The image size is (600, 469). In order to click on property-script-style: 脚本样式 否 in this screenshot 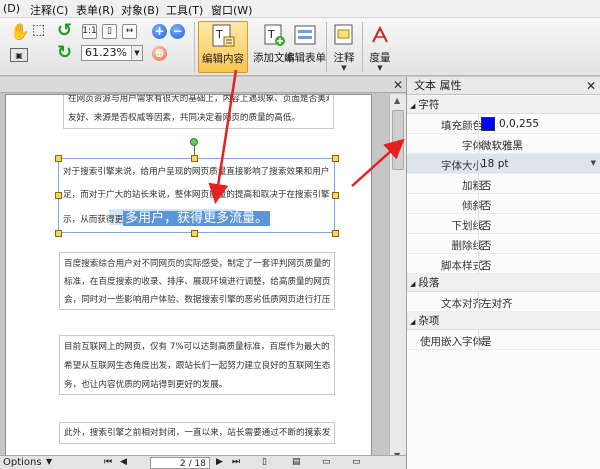, I will do `click(503, 264)`.